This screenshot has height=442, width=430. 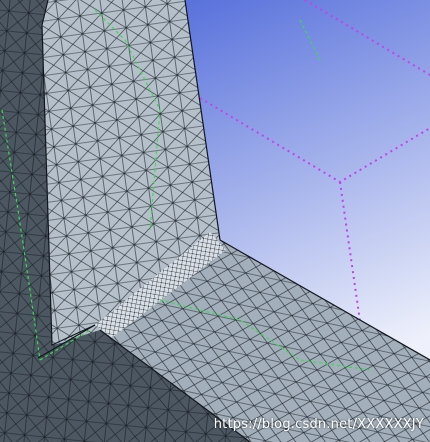 What do you see at coordinates (318, 424) in the screenshot?
I see `watermark-url: https://blog.csdn.net/XXXXXXJY` at bounding box center [318, 424].